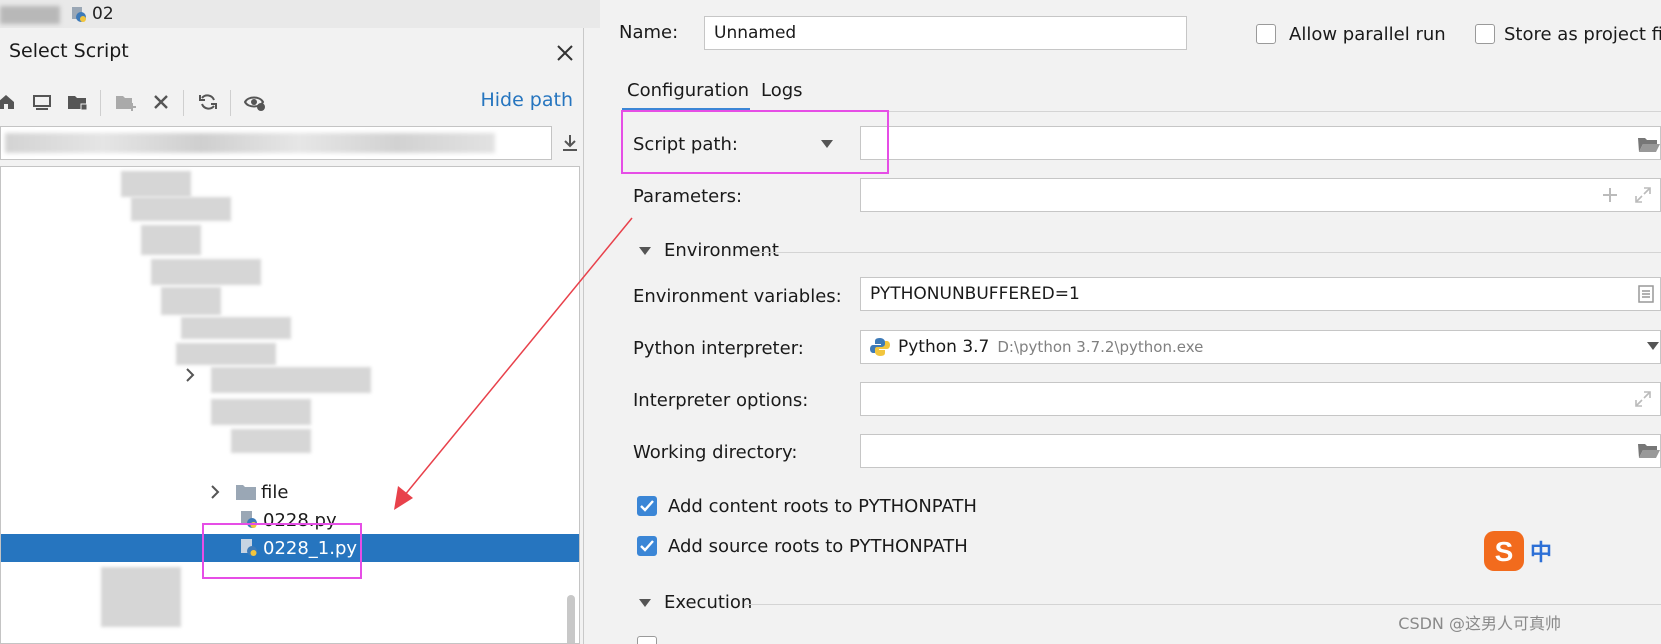  Describe the element at coordinates (1479, 623) in the screenshot. I see `watermark: CSDN @这男人可真帅` at that location.